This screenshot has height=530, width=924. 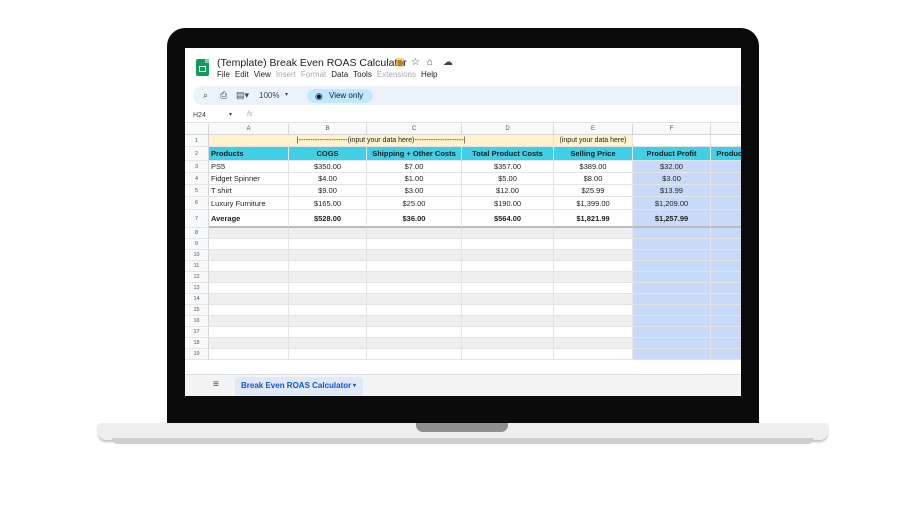 What do you see at coordinates (672, 154) in the screenshot?
I see `column-title: Product Profit` at bounding box center [672, 154].